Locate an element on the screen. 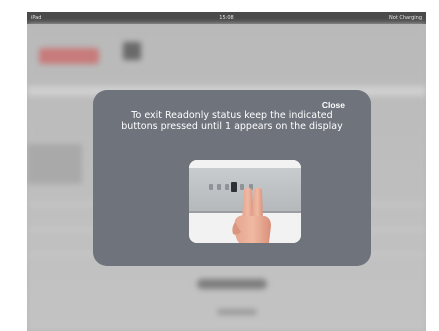 This screenshot has width=439, height=331. status-bar: iPad 15:08 Not Charging is located at coordinates (226, 18).